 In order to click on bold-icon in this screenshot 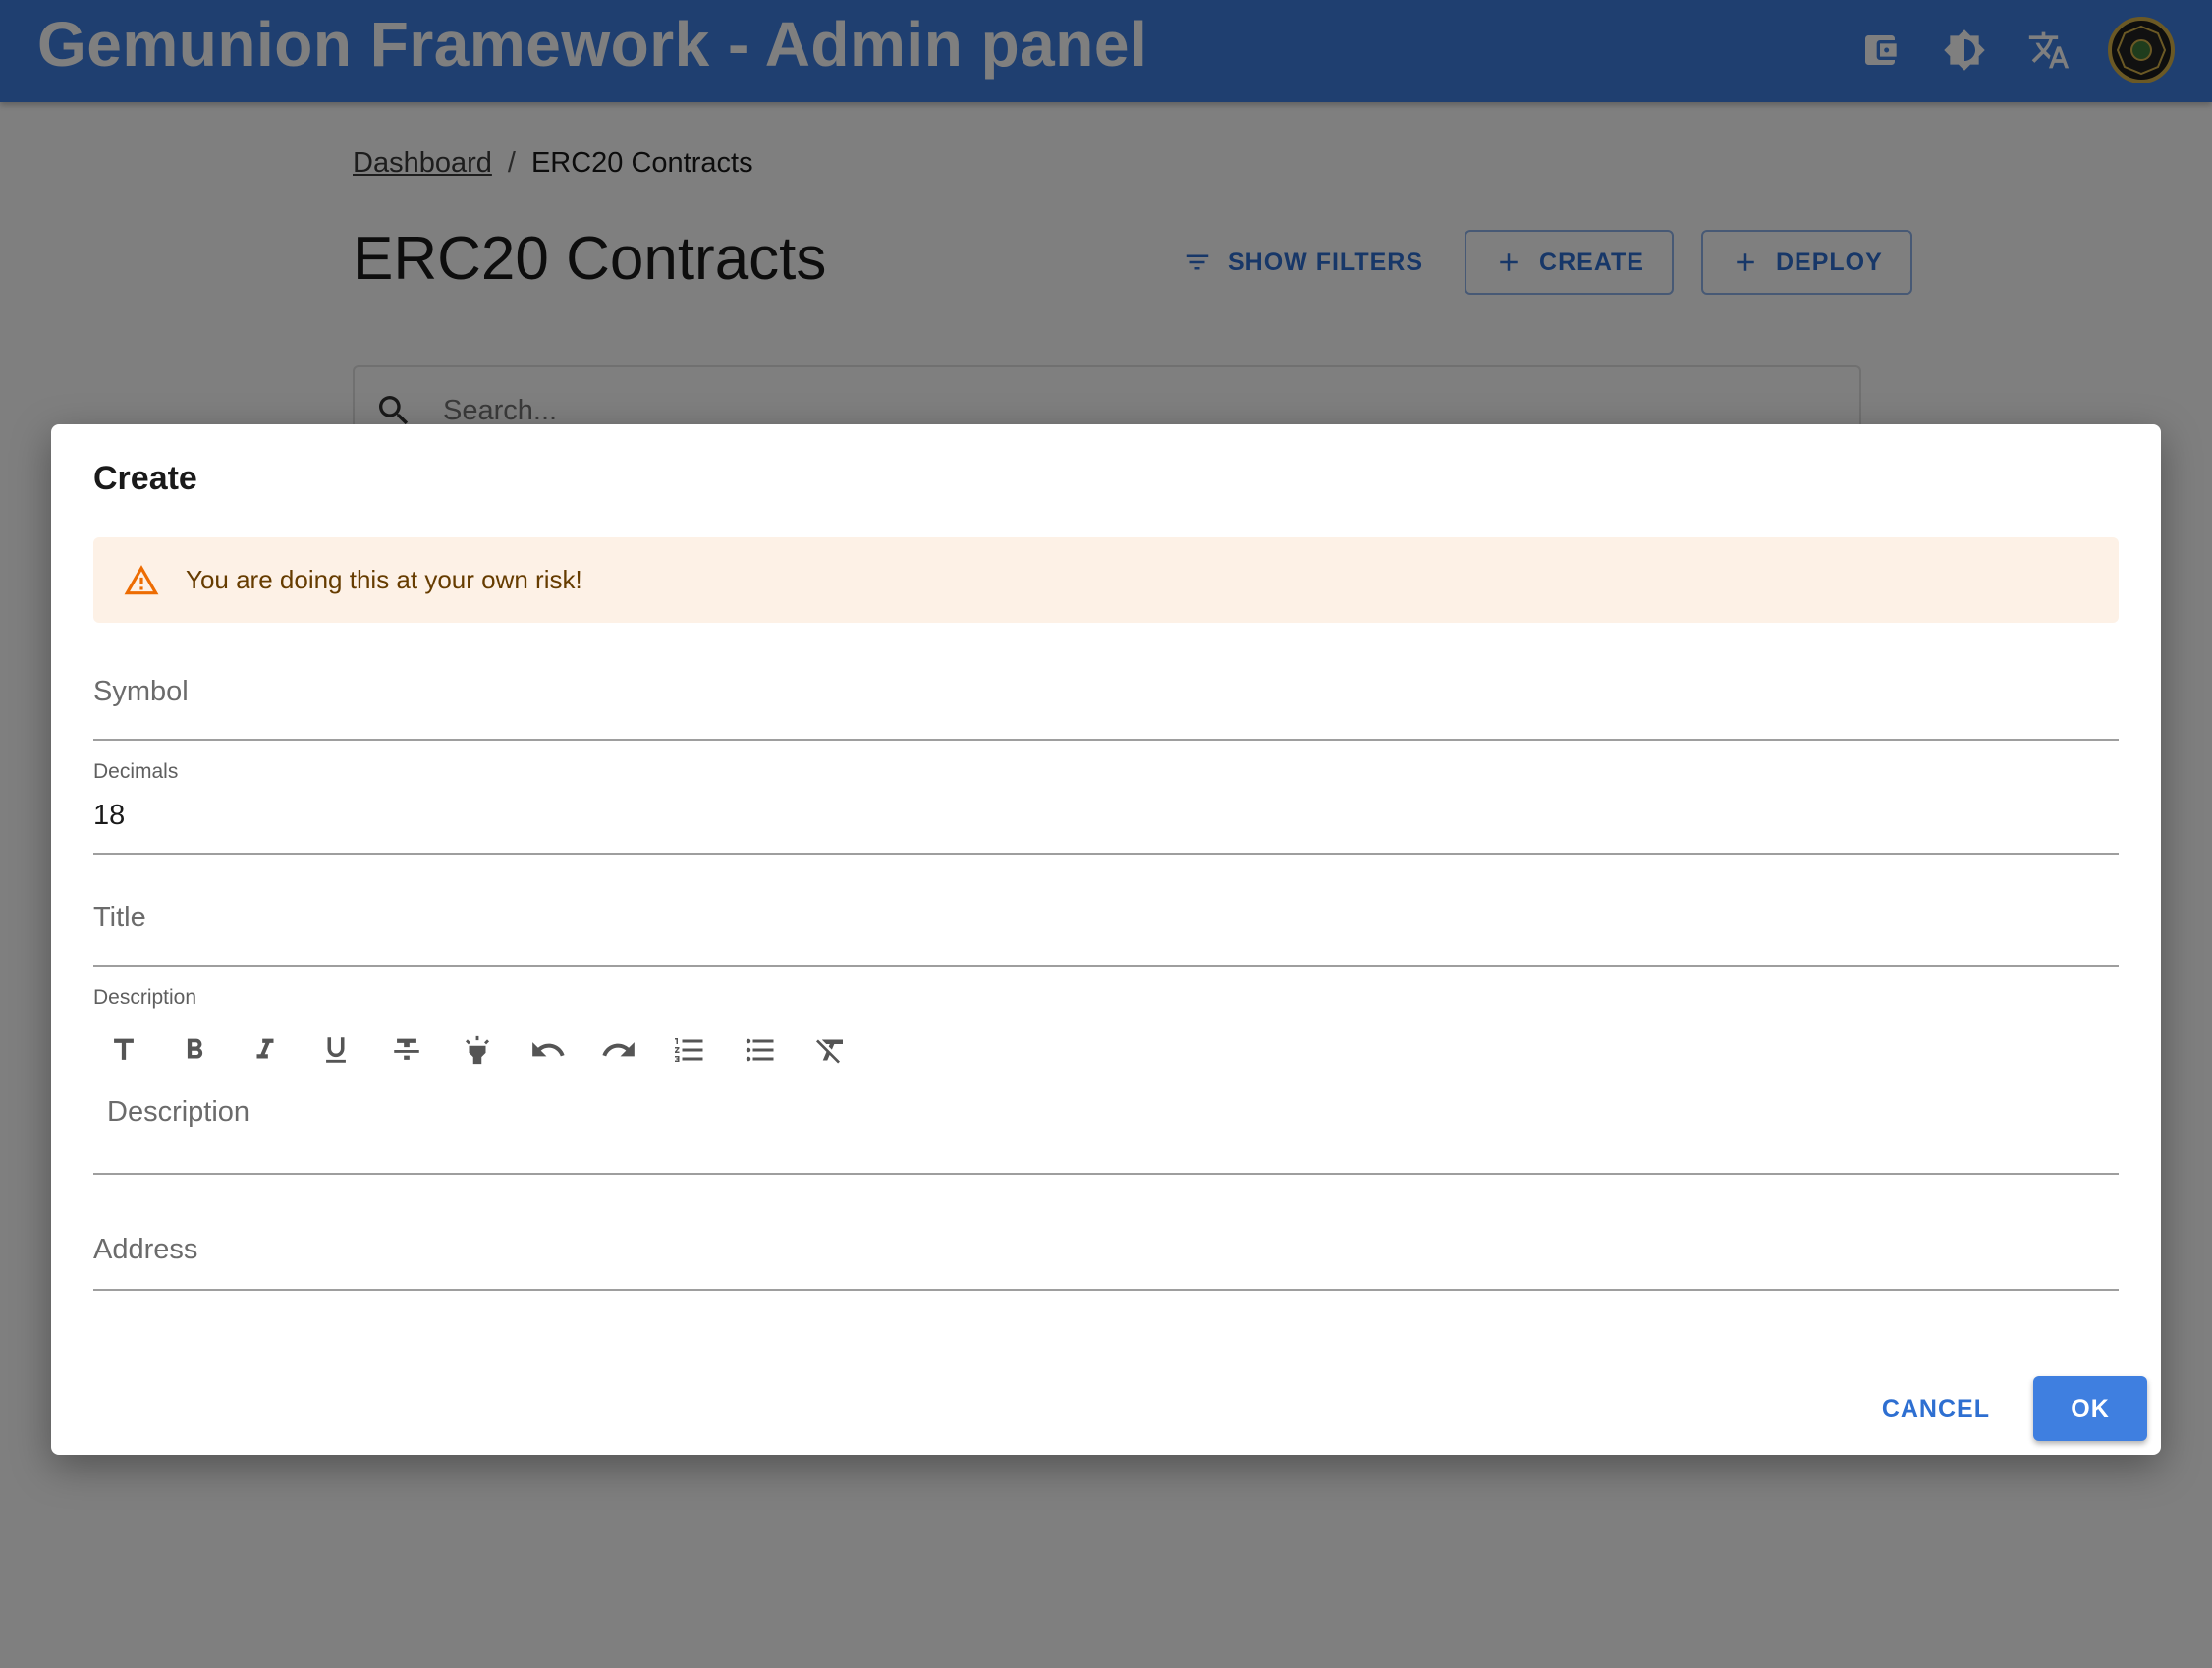, I will do `click(194, 1050)`.